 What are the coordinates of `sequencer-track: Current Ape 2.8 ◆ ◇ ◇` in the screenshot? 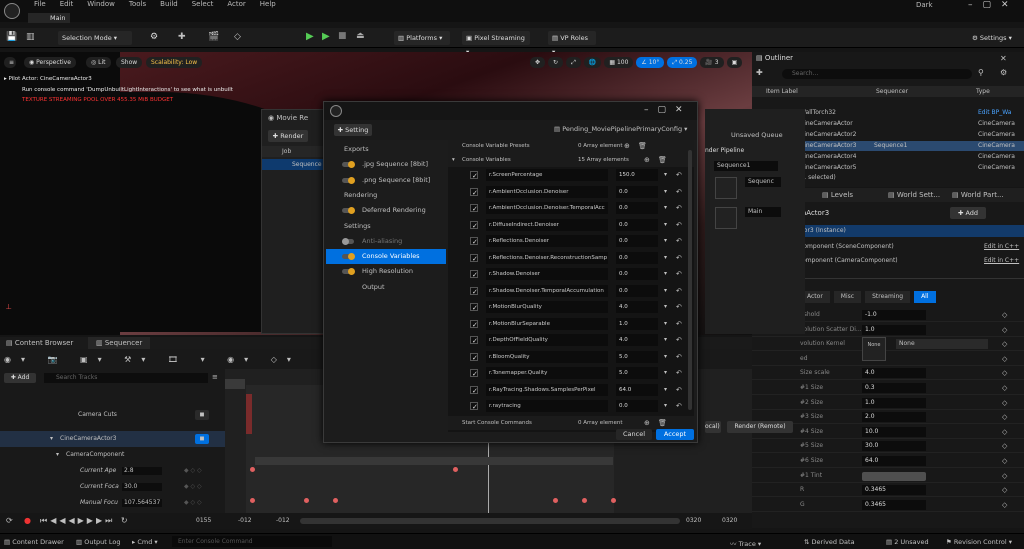 It's located at (112, 471).